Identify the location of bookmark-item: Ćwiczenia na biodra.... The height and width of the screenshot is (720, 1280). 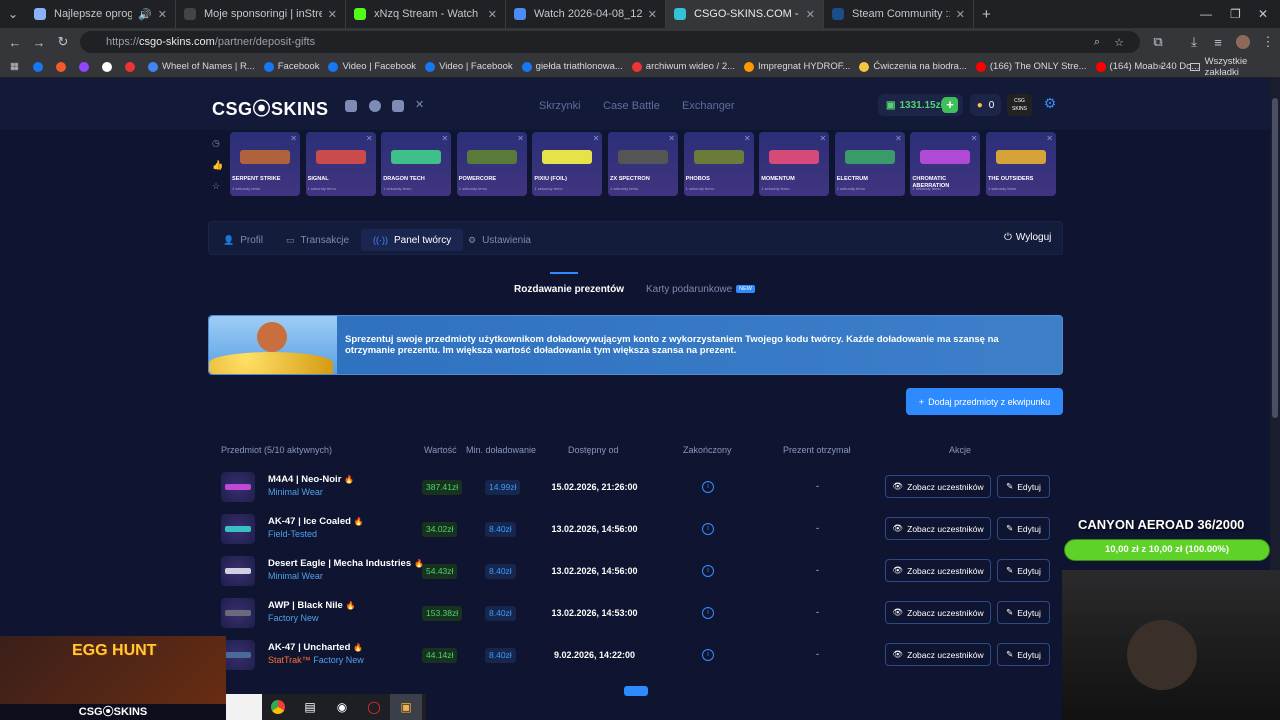
(913, 66).